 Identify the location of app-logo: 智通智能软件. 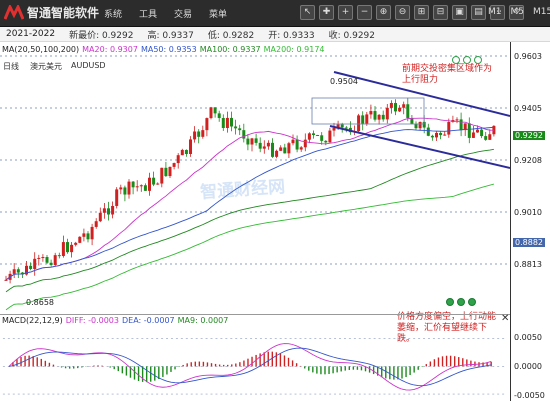
(51, 12).